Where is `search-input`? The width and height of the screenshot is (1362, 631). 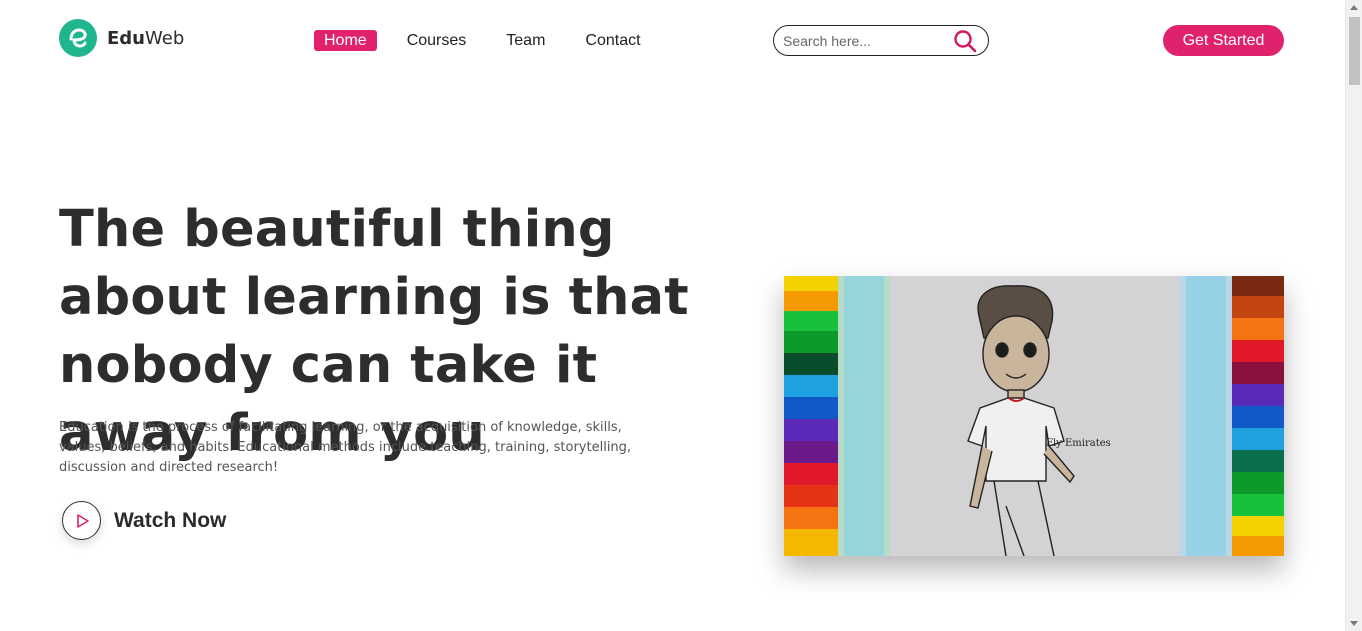
search-input is located at coordinates (865, 40).